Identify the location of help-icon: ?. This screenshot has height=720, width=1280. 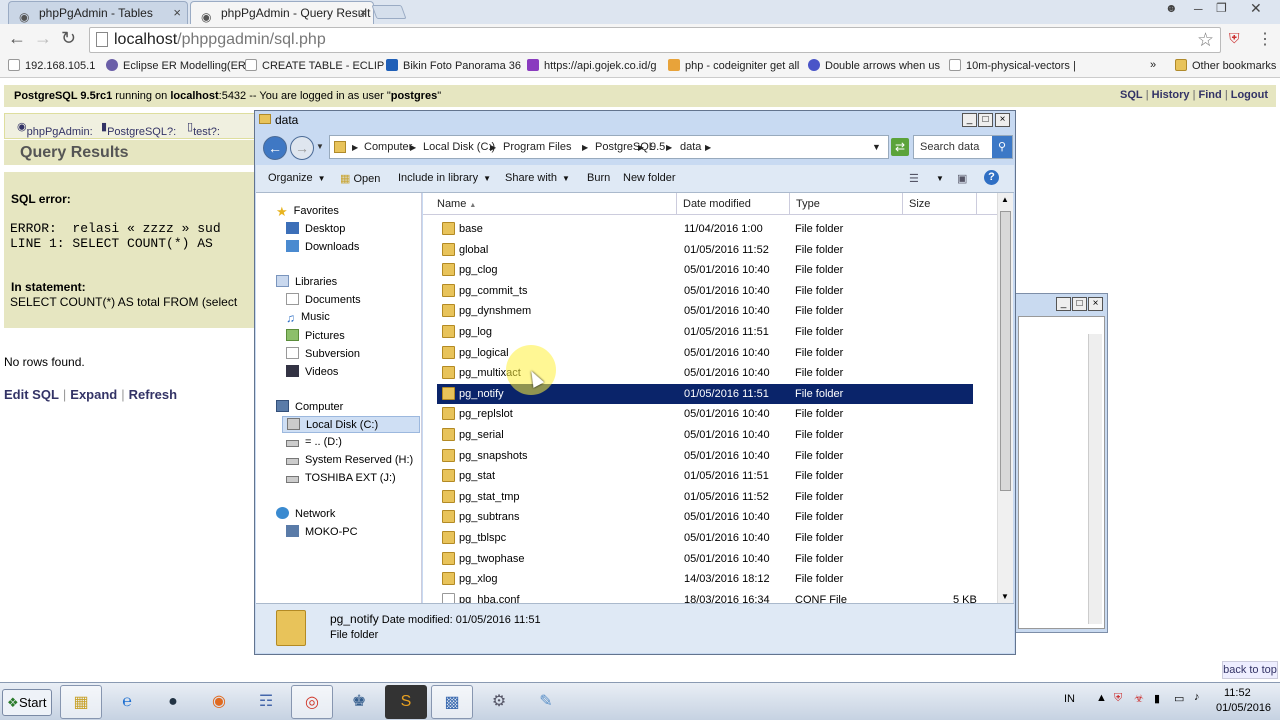
(991, 177).